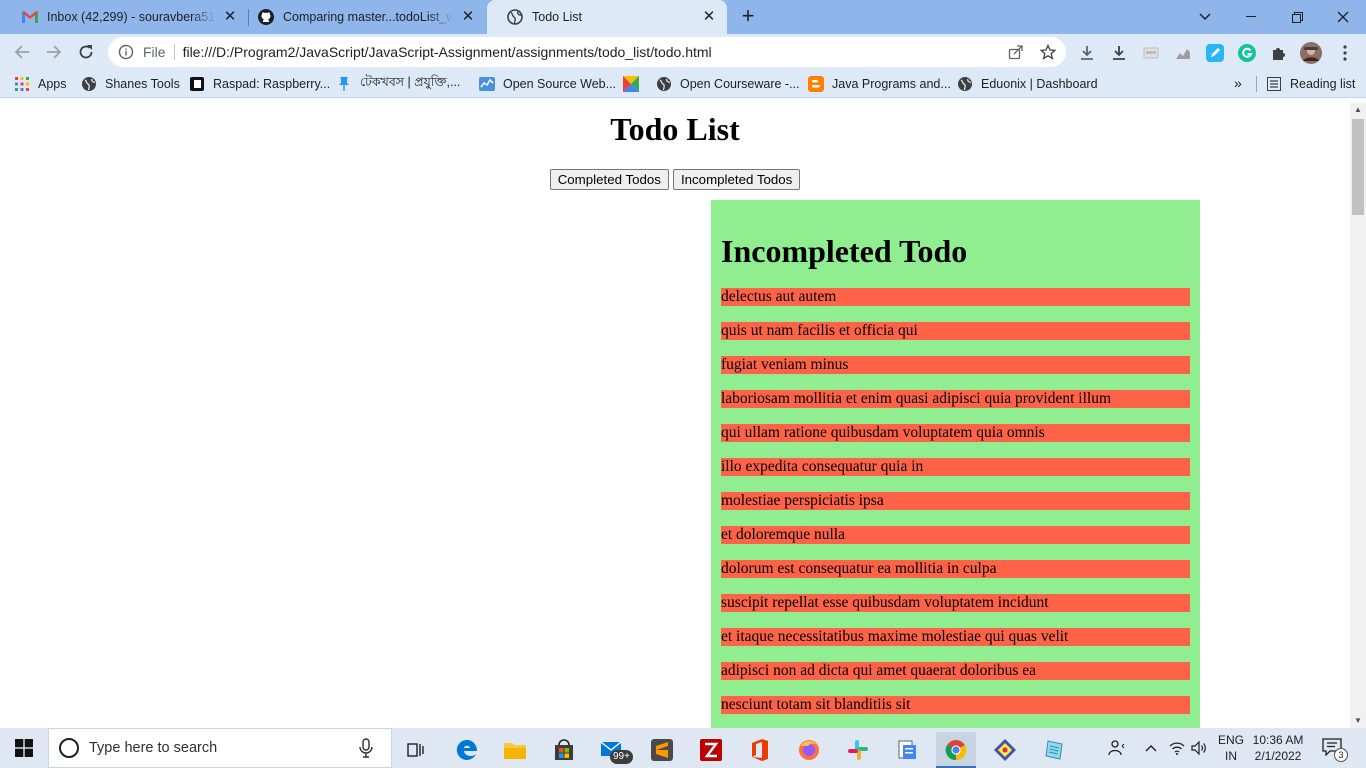  I want to click on todo-item: quis ut nam facilis et officia qui, so click(955, 331).